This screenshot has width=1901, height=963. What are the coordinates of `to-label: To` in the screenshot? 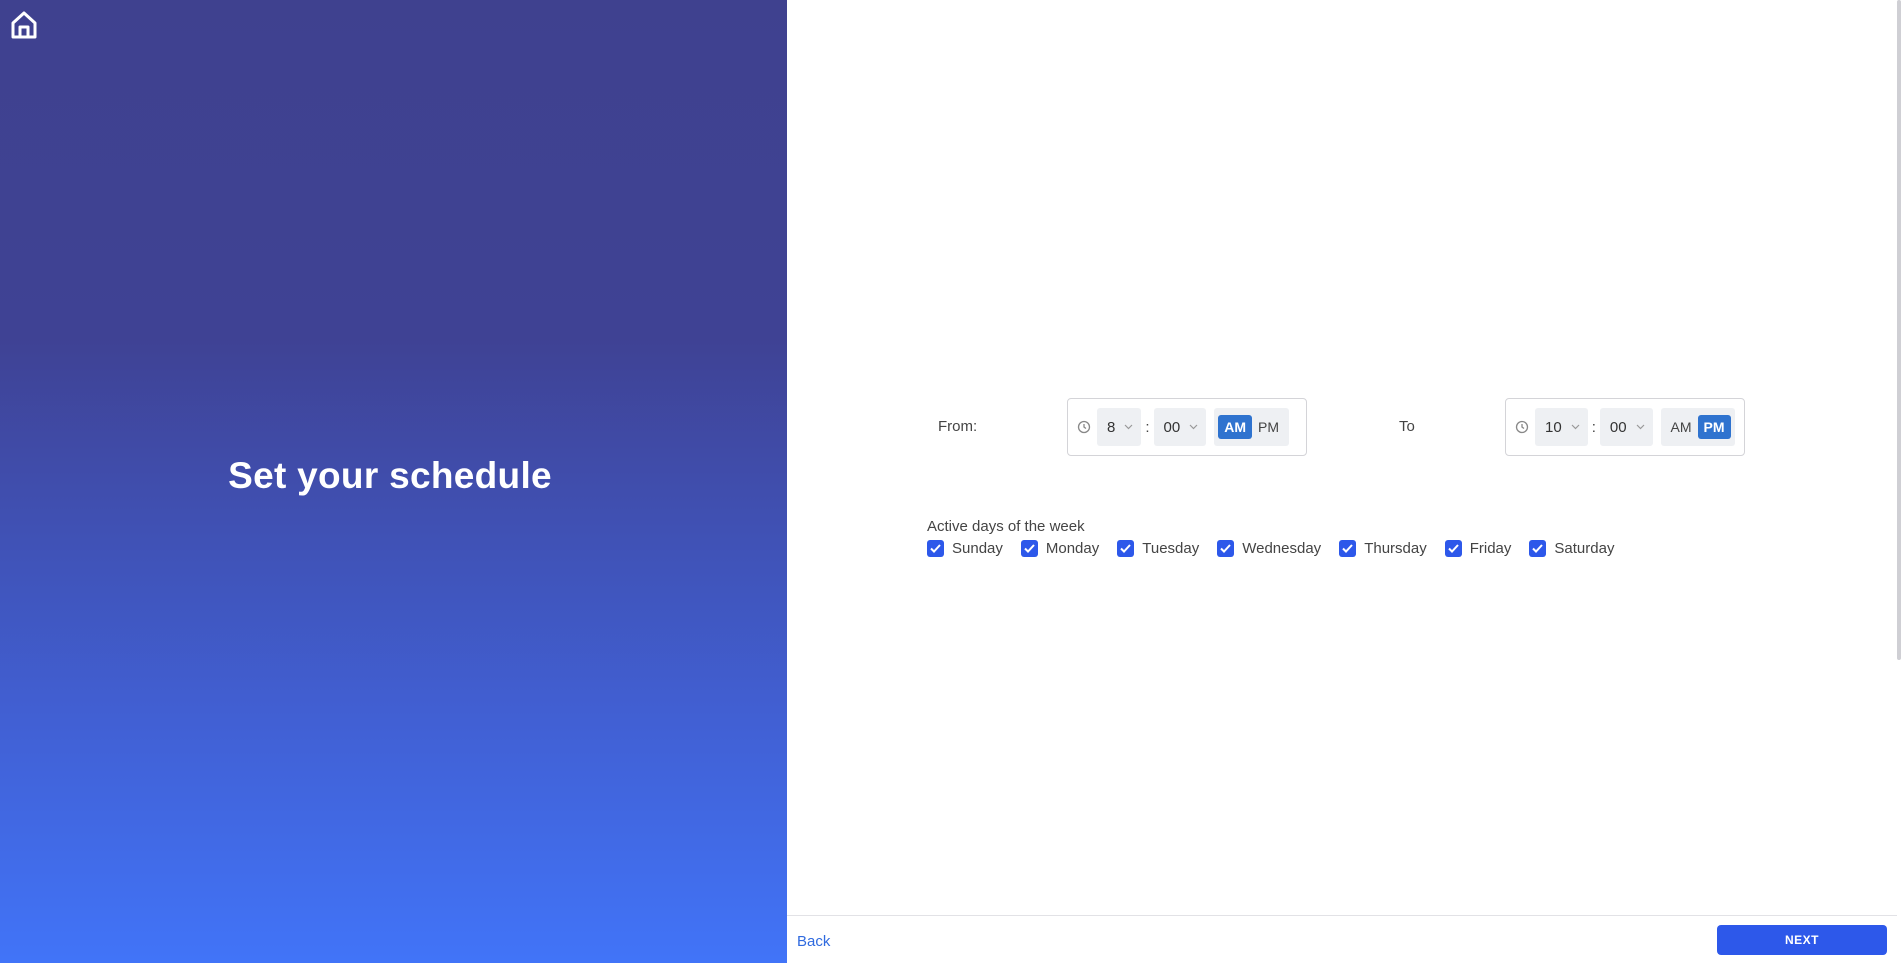 It's located at (1407, 426).